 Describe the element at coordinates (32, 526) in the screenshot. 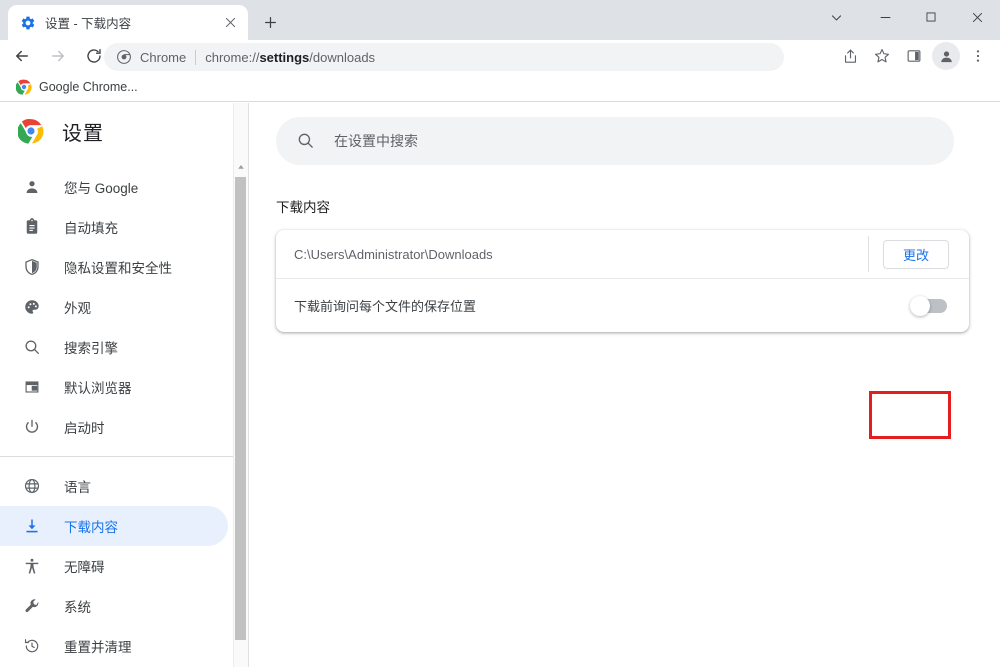

I see `download-icon` at that location.